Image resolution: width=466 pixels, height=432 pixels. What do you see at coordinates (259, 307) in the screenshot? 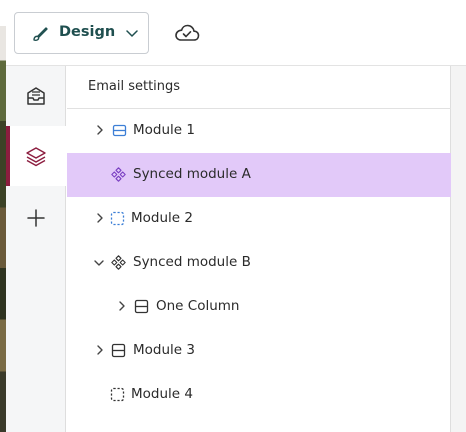
I see `tree-row-one-column: One Column` at bounding box center [259, 307].